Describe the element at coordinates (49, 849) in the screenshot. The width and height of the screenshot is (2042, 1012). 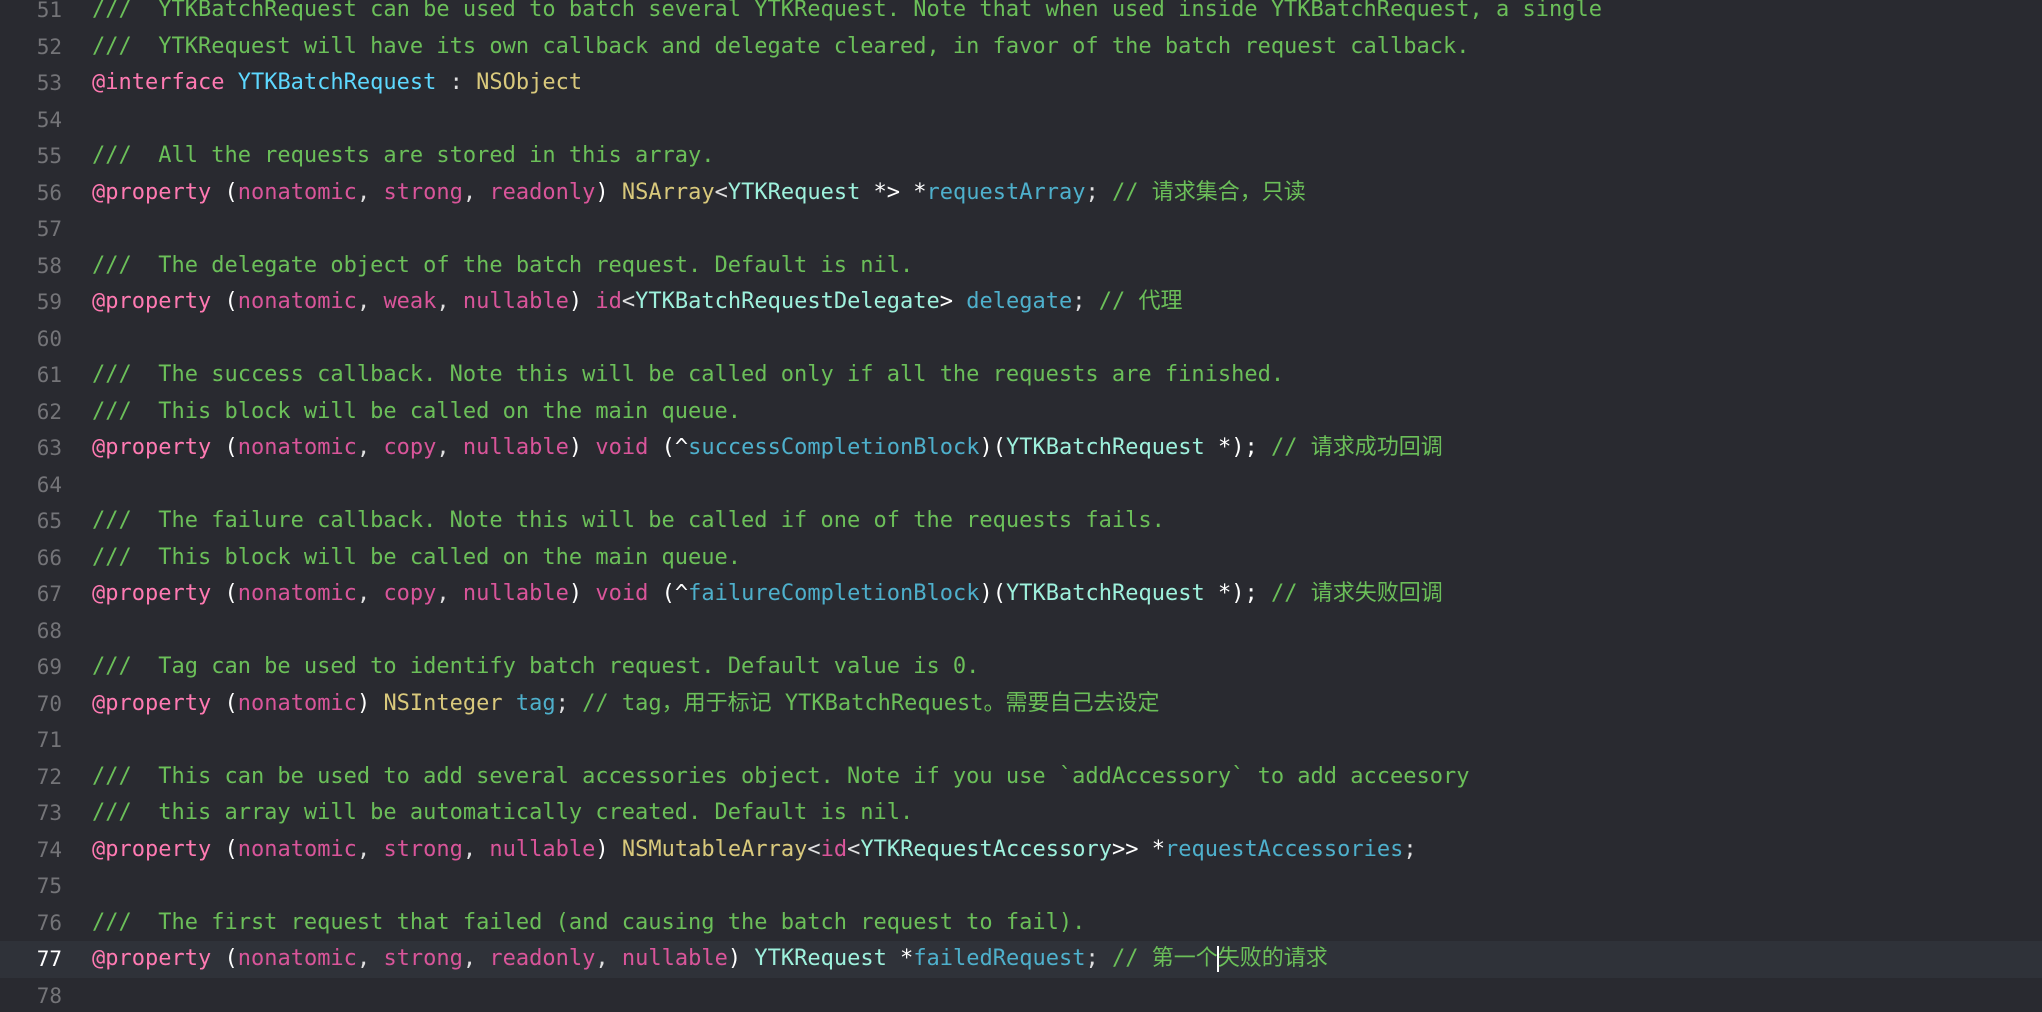
I see `line-number: 74` at that location.